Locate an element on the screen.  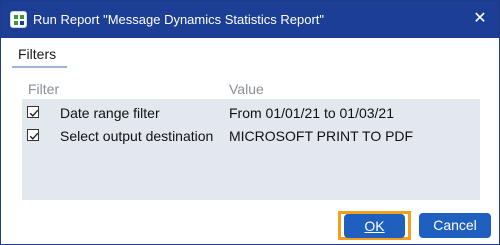
cancel-button: Cancel is located at coordinates (455, 225).